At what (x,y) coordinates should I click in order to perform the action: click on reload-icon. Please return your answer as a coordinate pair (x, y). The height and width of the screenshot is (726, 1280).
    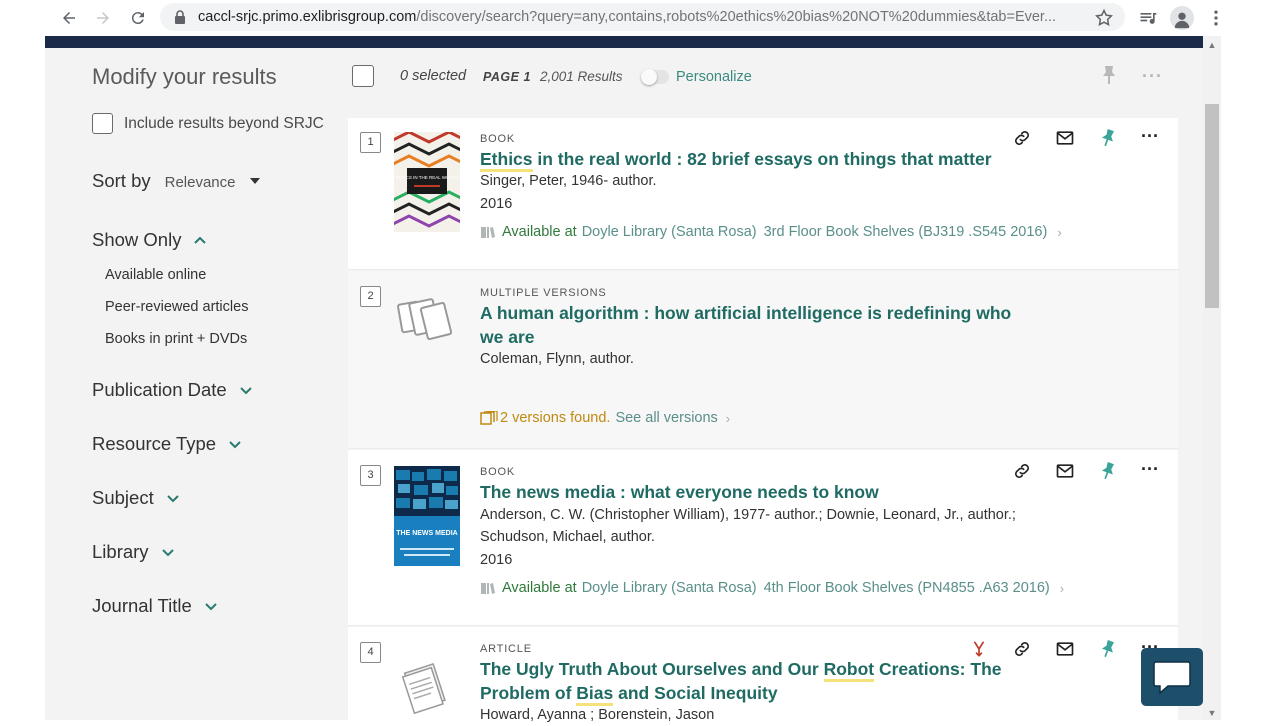
    Looking at the image, I should click on (138, 18).